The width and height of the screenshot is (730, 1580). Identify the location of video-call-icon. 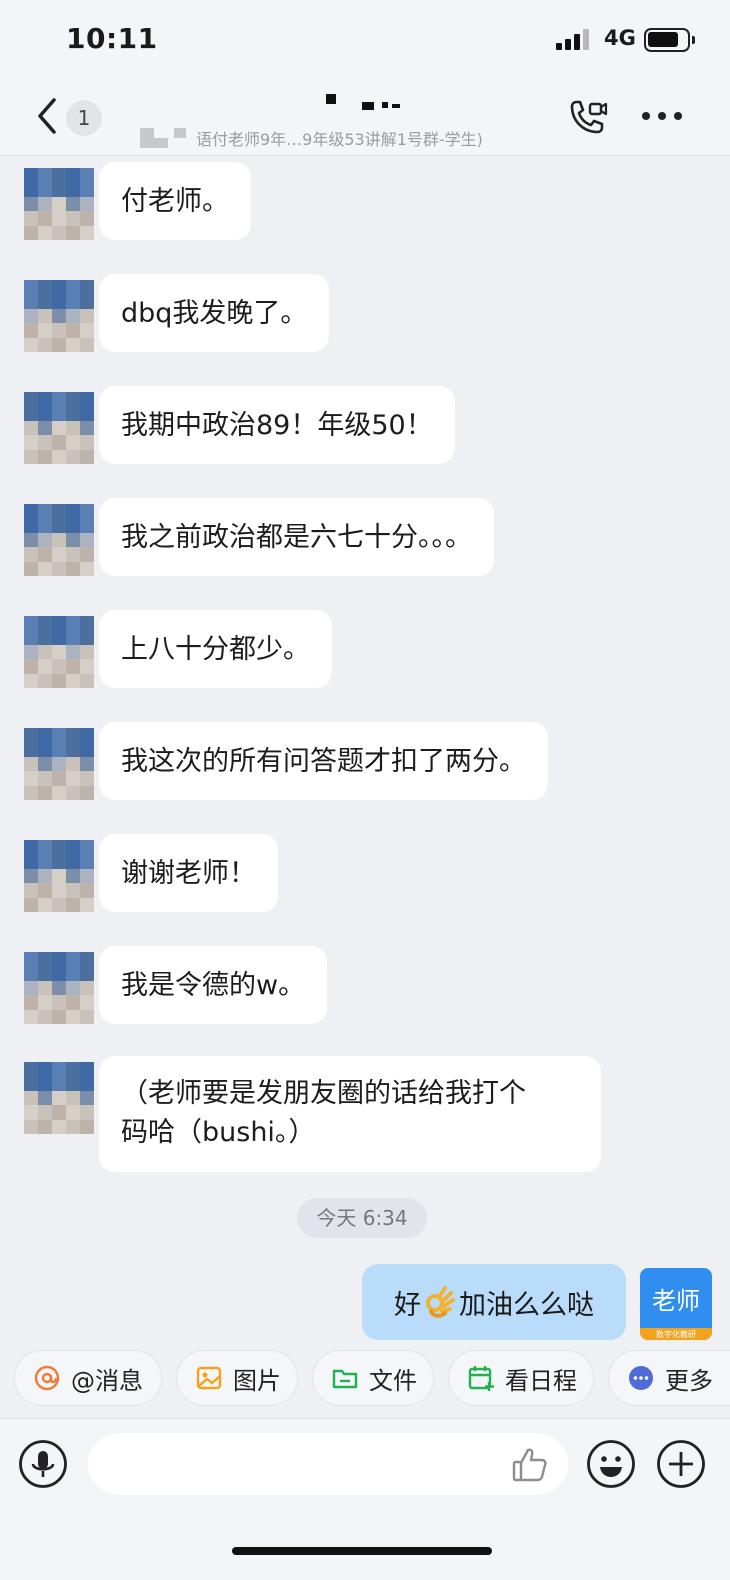
(589, 117).